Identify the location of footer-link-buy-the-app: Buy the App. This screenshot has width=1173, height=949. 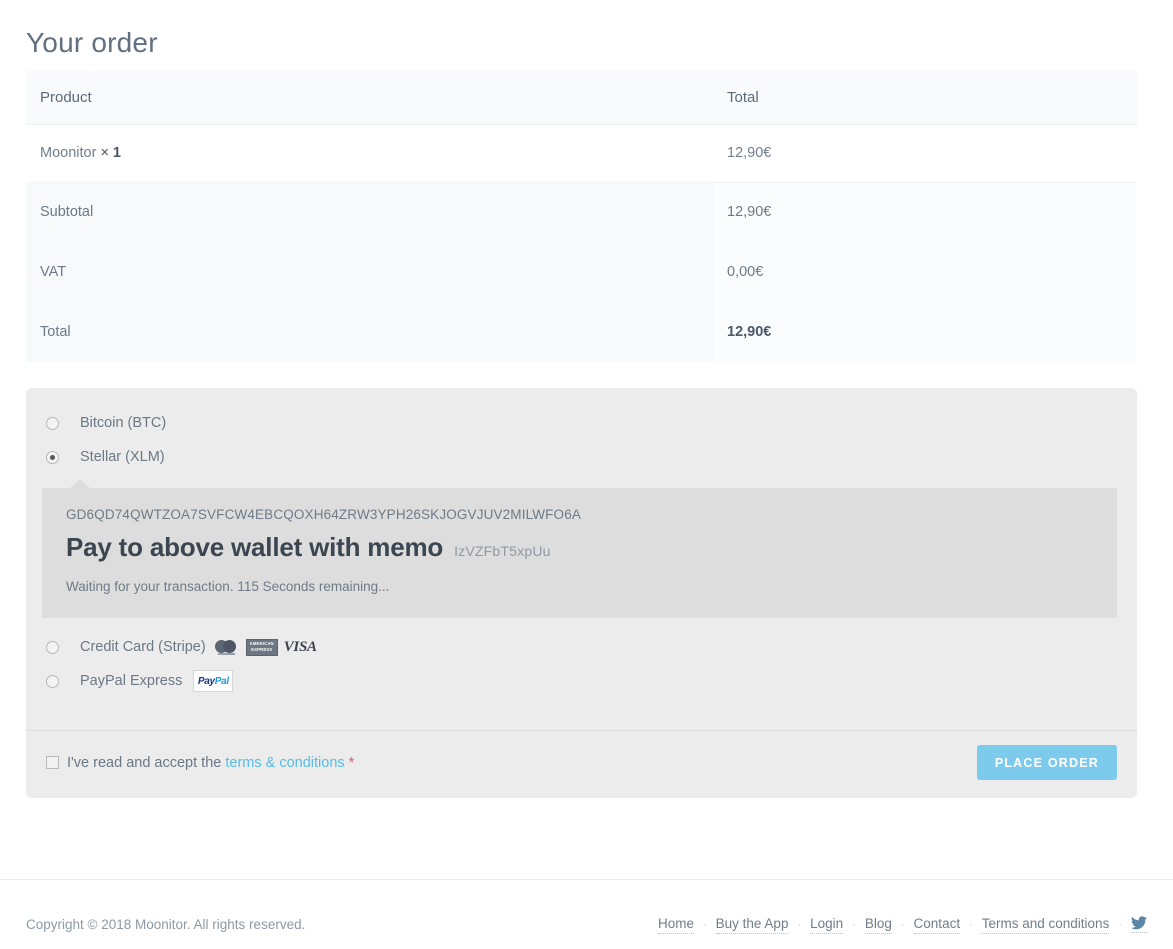
(752, 925).